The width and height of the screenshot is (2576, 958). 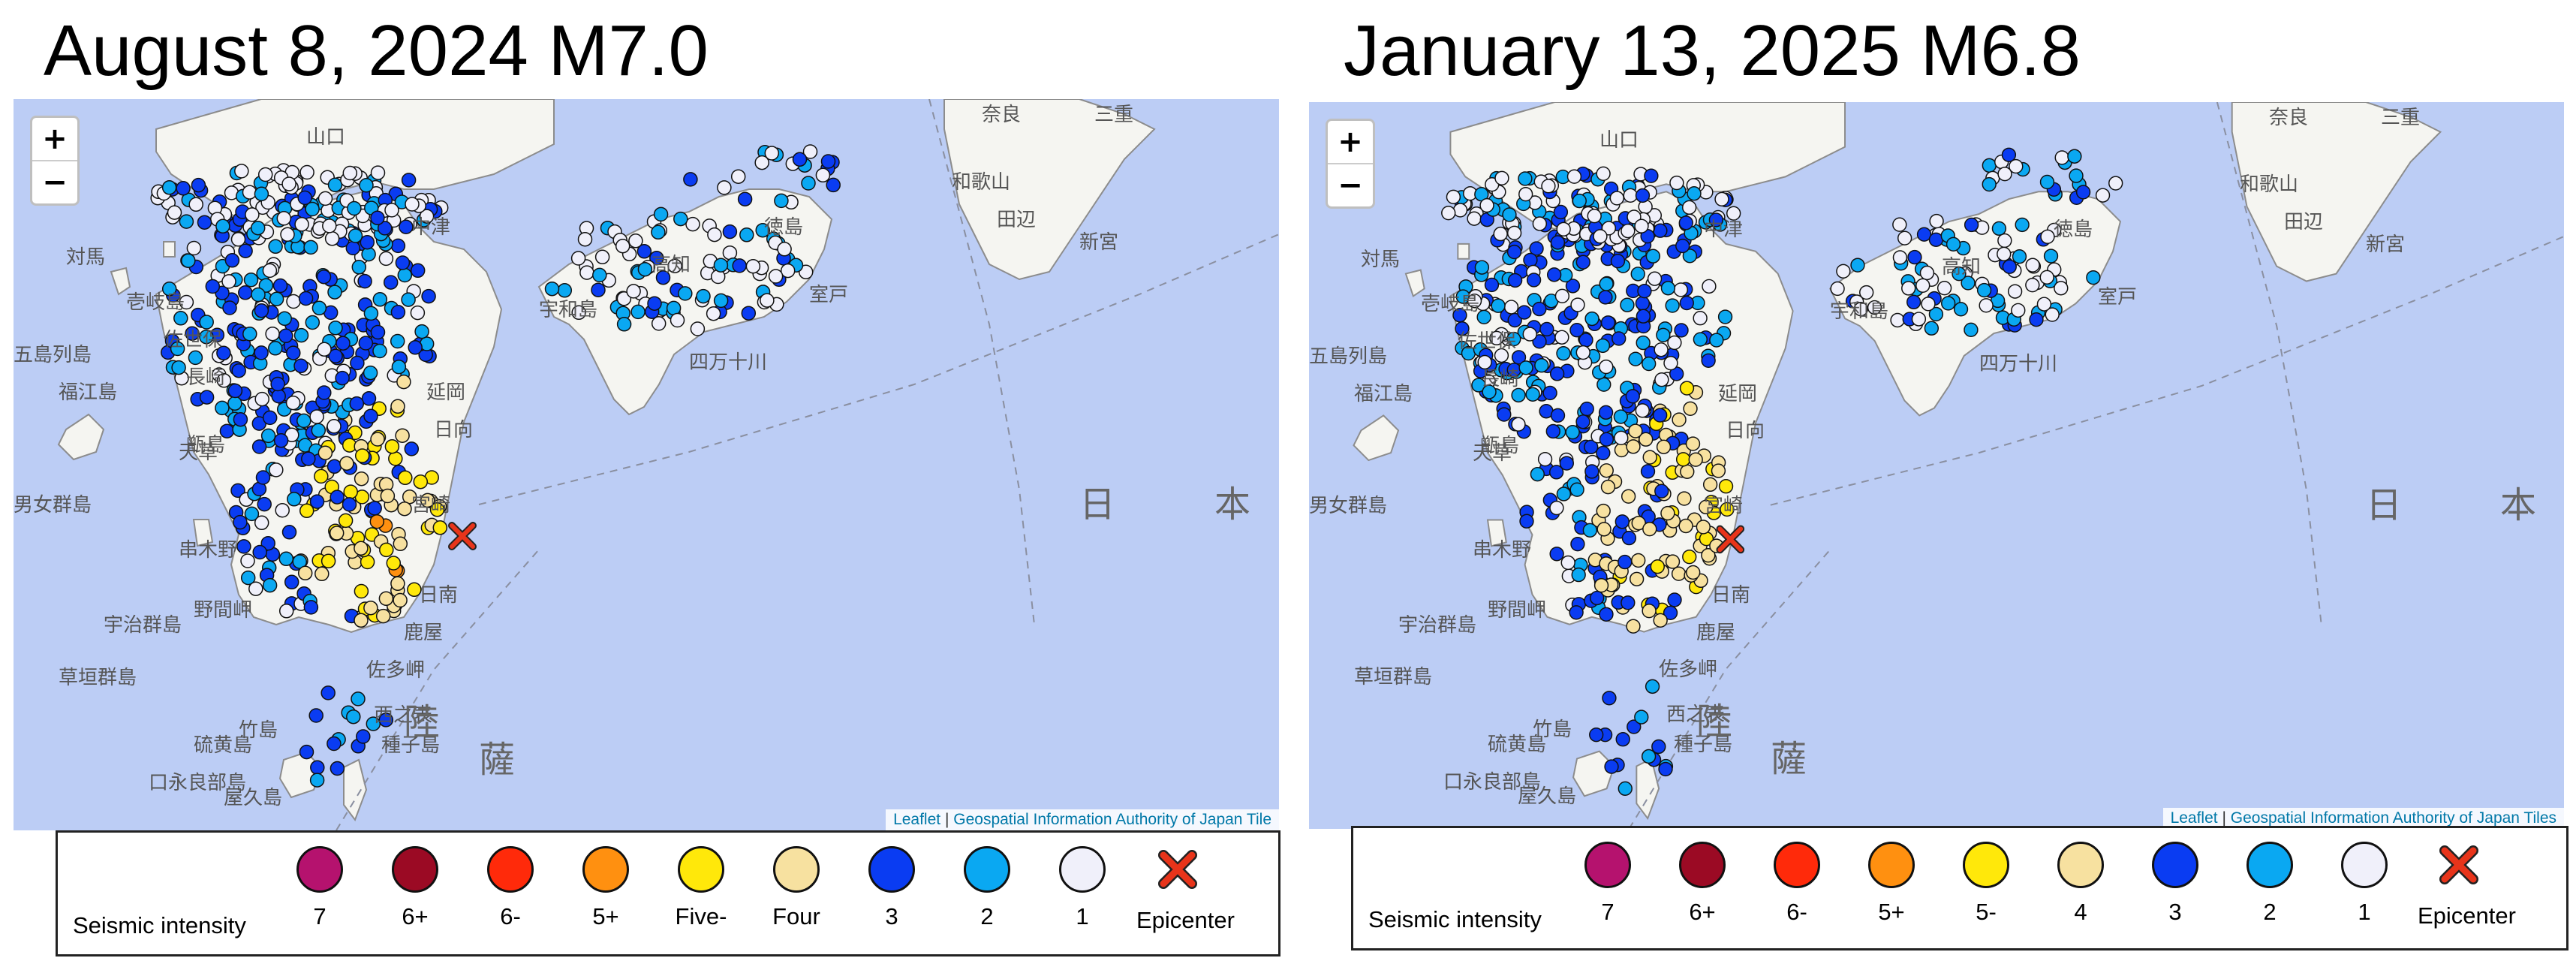 I want to click on zoom-control: + −, so click(x=55, y=161).